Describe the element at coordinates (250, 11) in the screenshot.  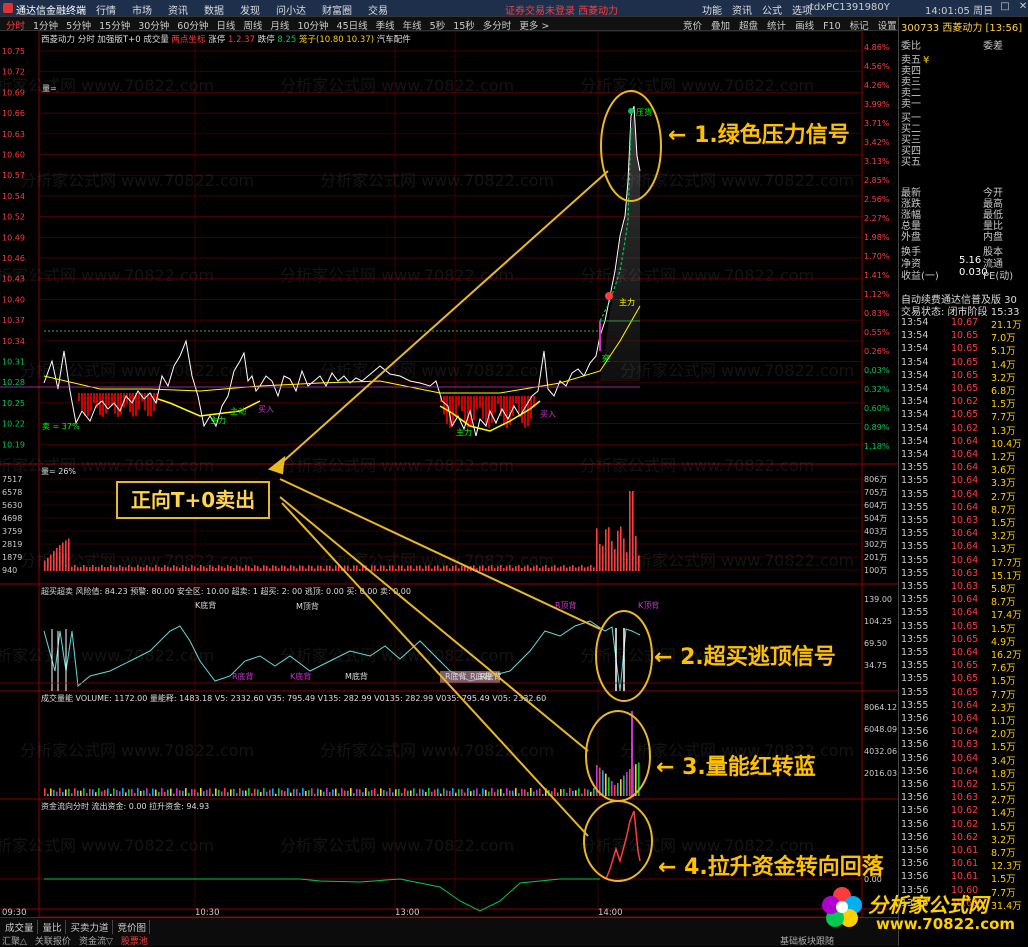
I see `menu-item-4: 发现` at that location.